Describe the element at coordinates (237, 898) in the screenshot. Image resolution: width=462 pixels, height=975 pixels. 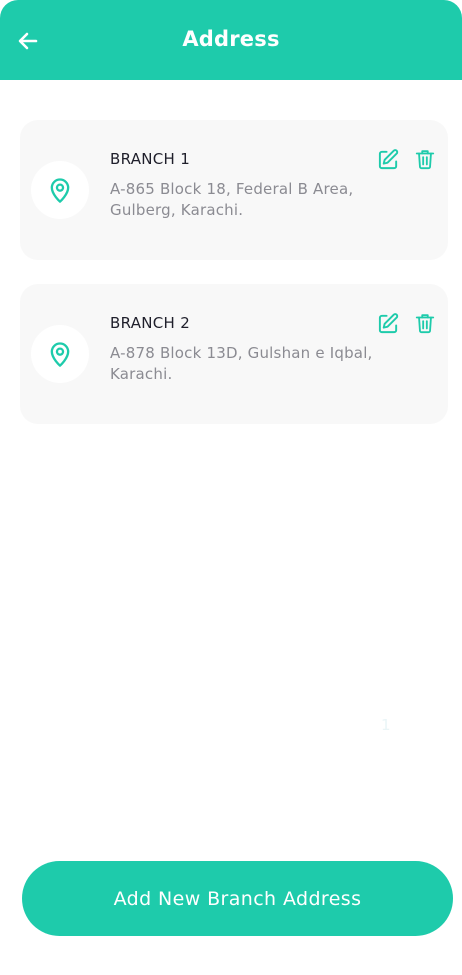
I see `add-branch-button: Add New Branch Address` at that location.